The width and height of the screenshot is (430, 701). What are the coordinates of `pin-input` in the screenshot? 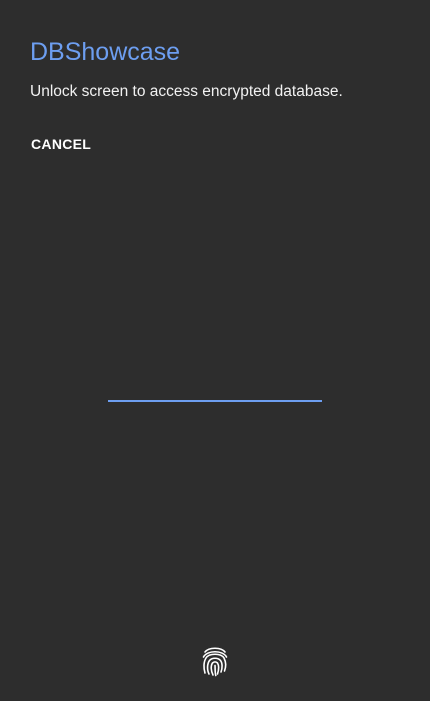 It's located at (215, 386).